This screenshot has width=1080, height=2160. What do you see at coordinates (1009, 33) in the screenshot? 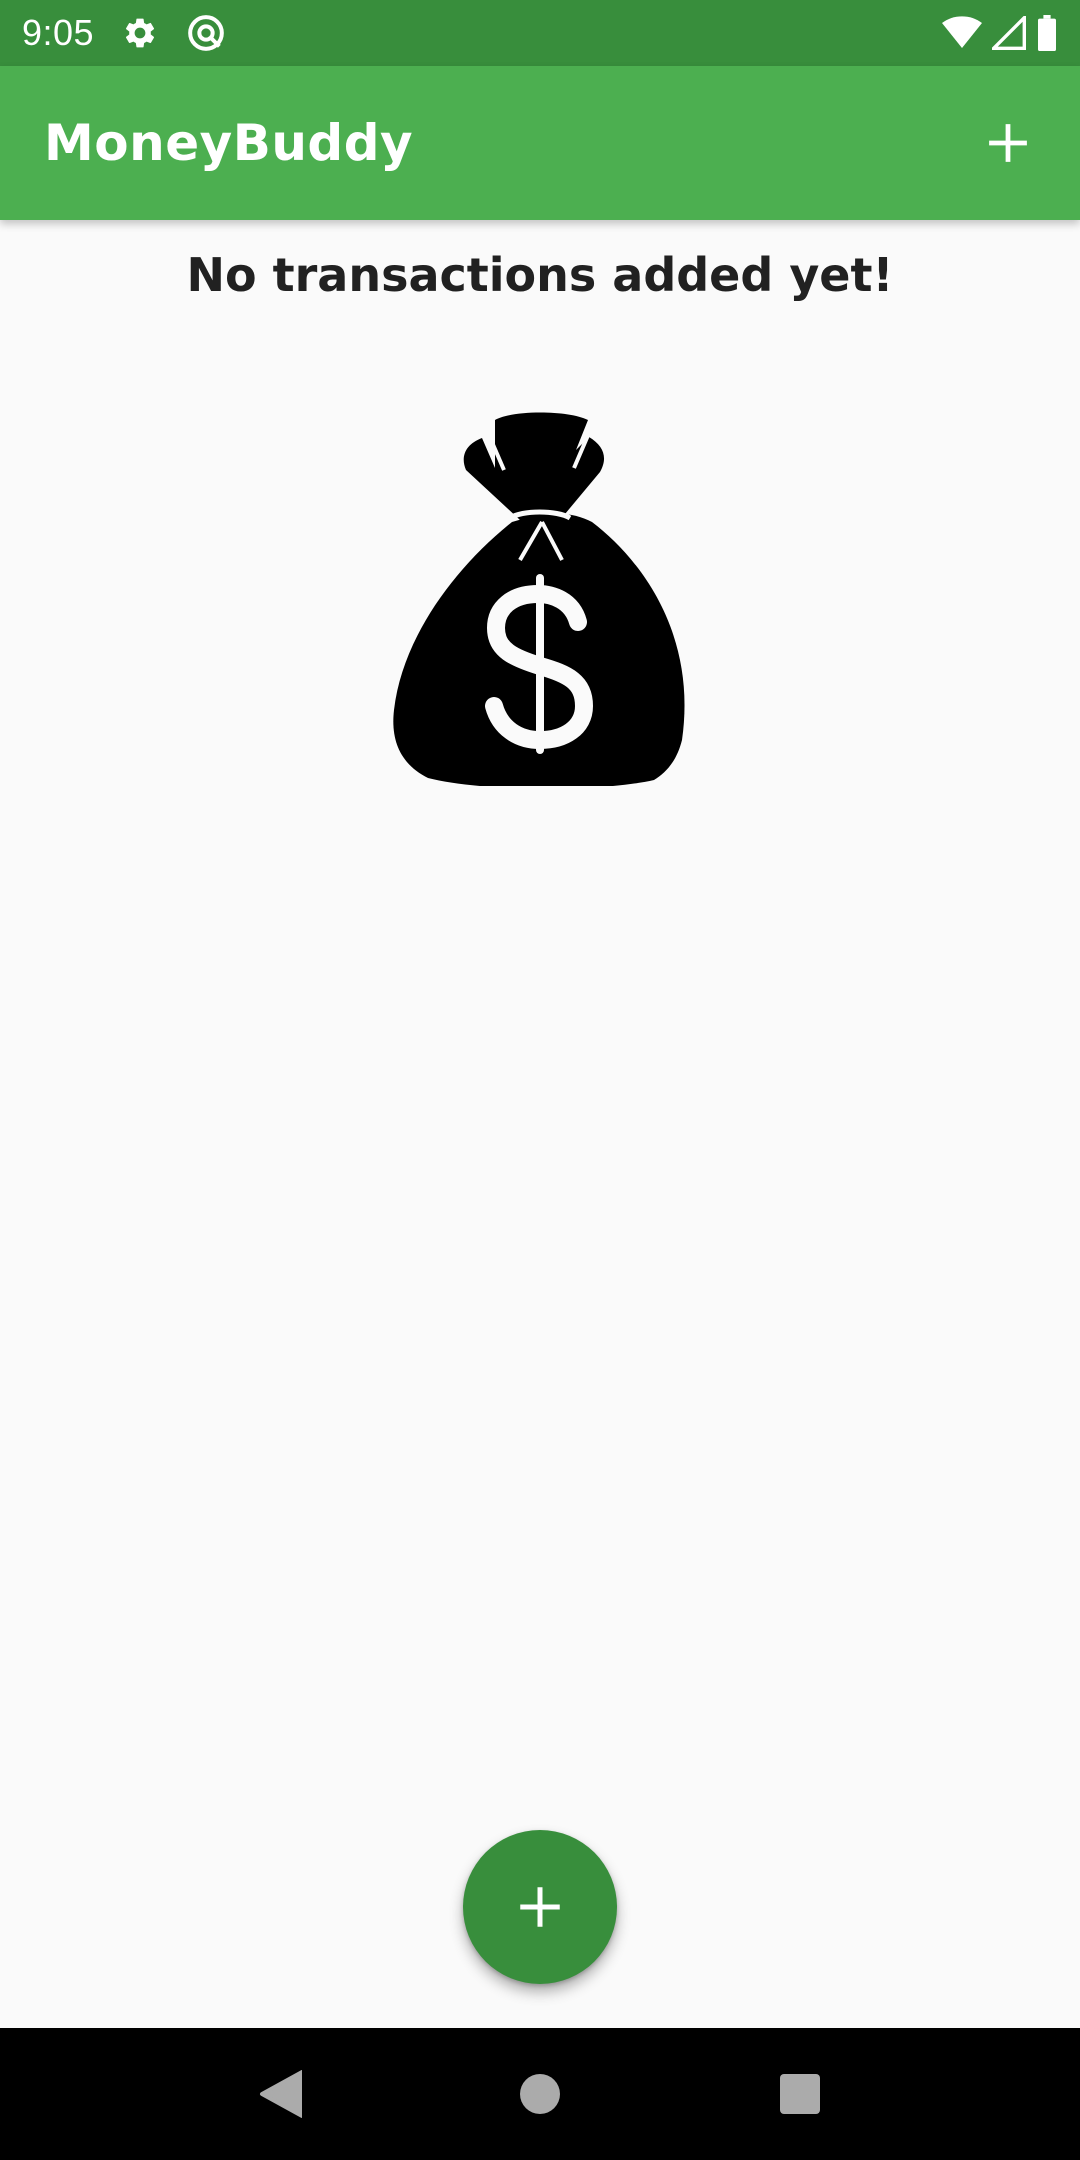
I see `cellular-signal-icon` at bounding box center [1009, 33].